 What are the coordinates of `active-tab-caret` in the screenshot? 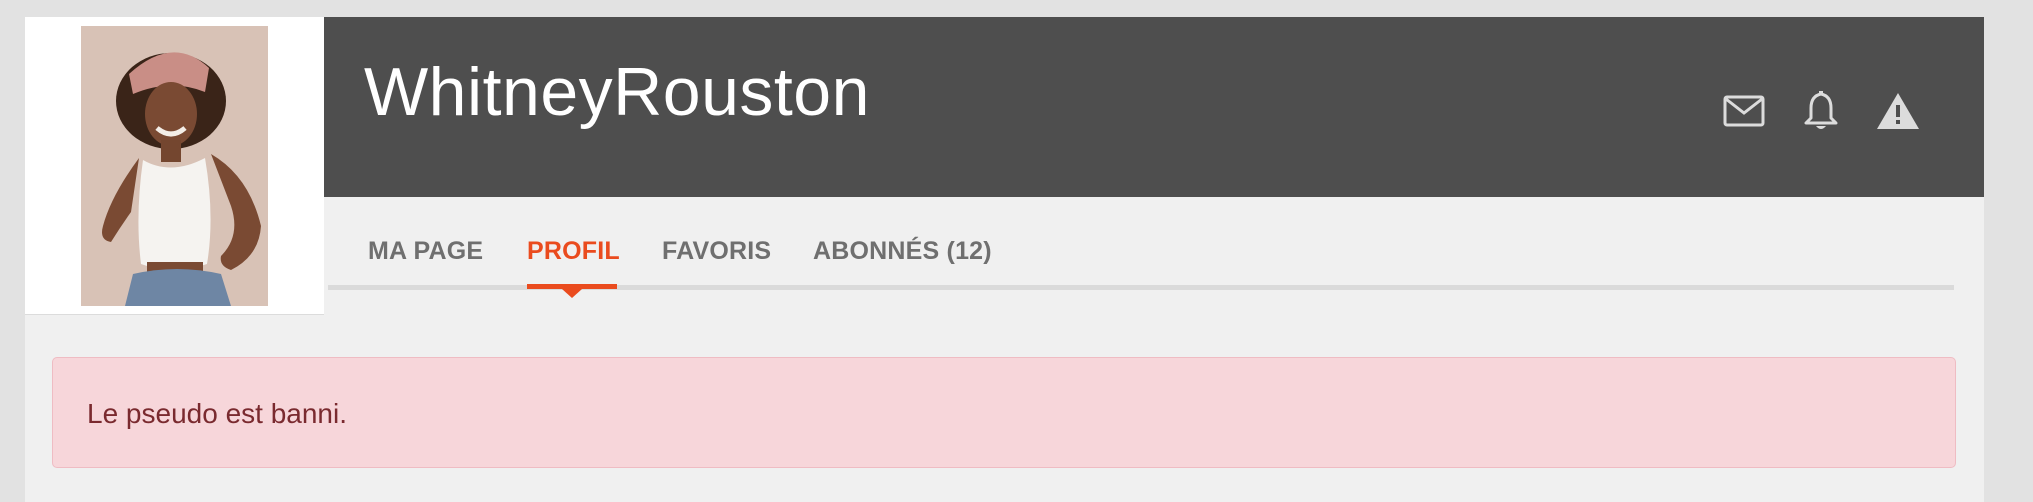 It's located at (572, 293).